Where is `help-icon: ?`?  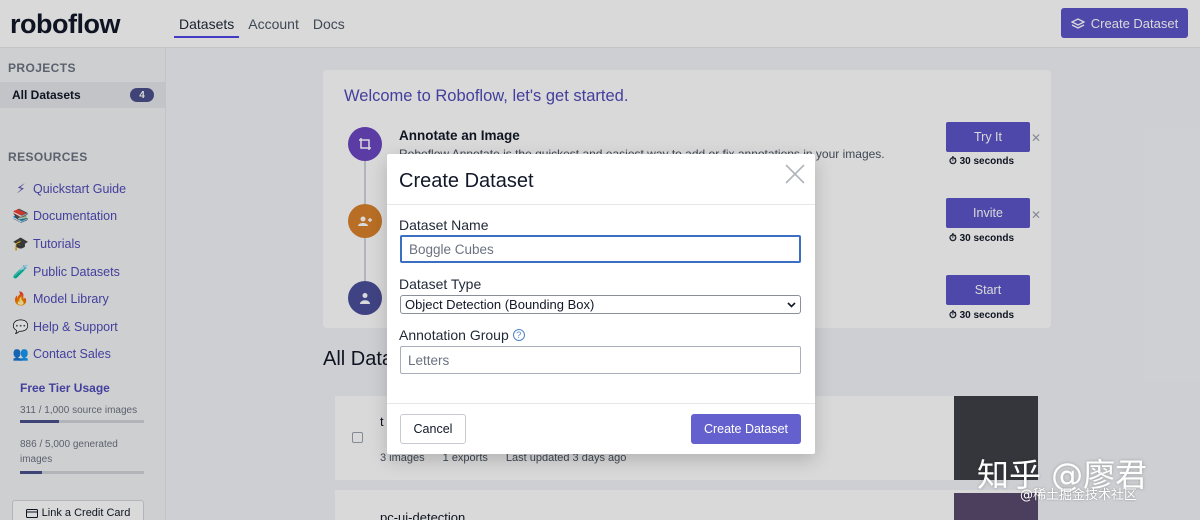
help-icon: ? is located at coordinates (518, 335).